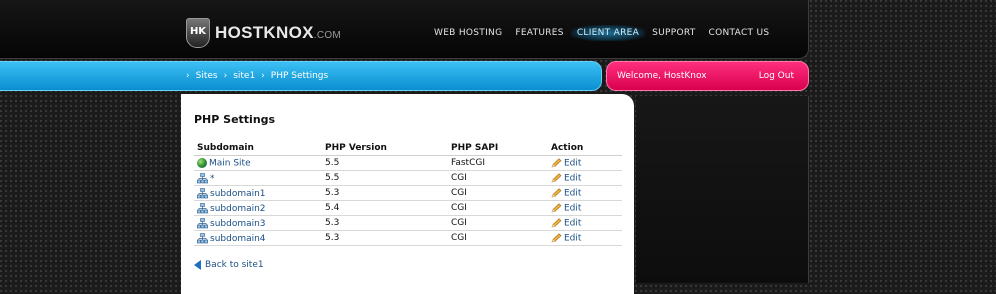 The width and height of the screenshot is (996, 294). What do you see at coordinates (707, 76) in the screenshot?
I see `user-bar: Welcome, HostKnox Log Out` at bounding box center [707, 76].